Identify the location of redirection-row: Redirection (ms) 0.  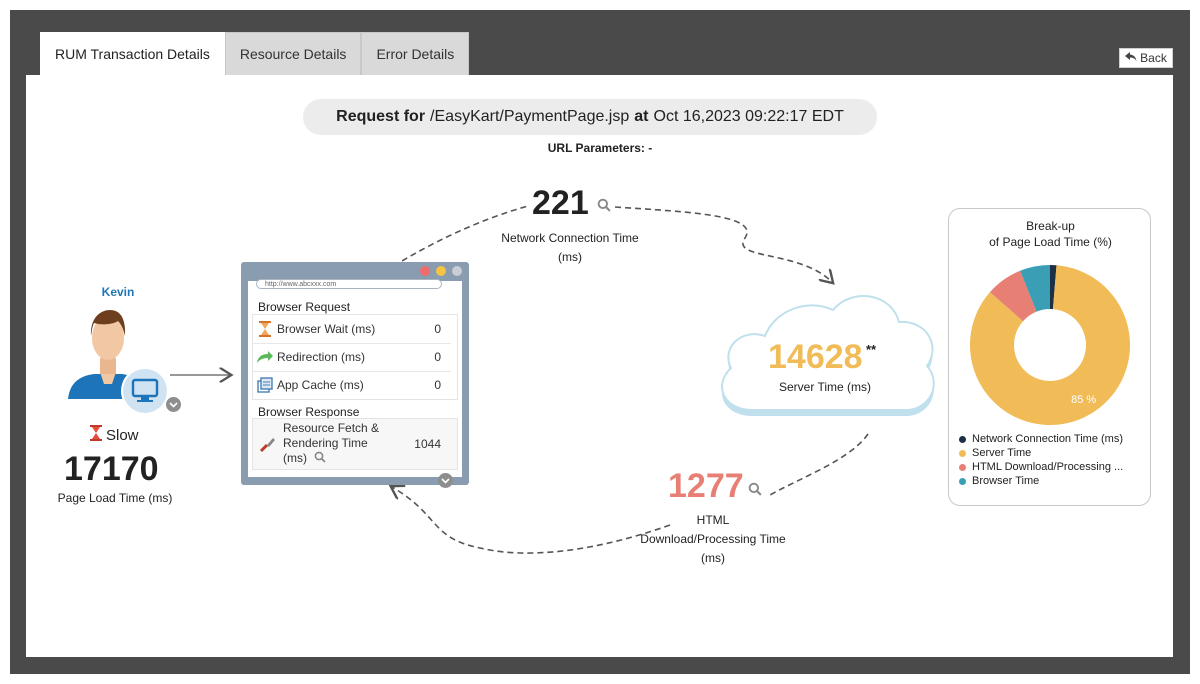
(352, 357).